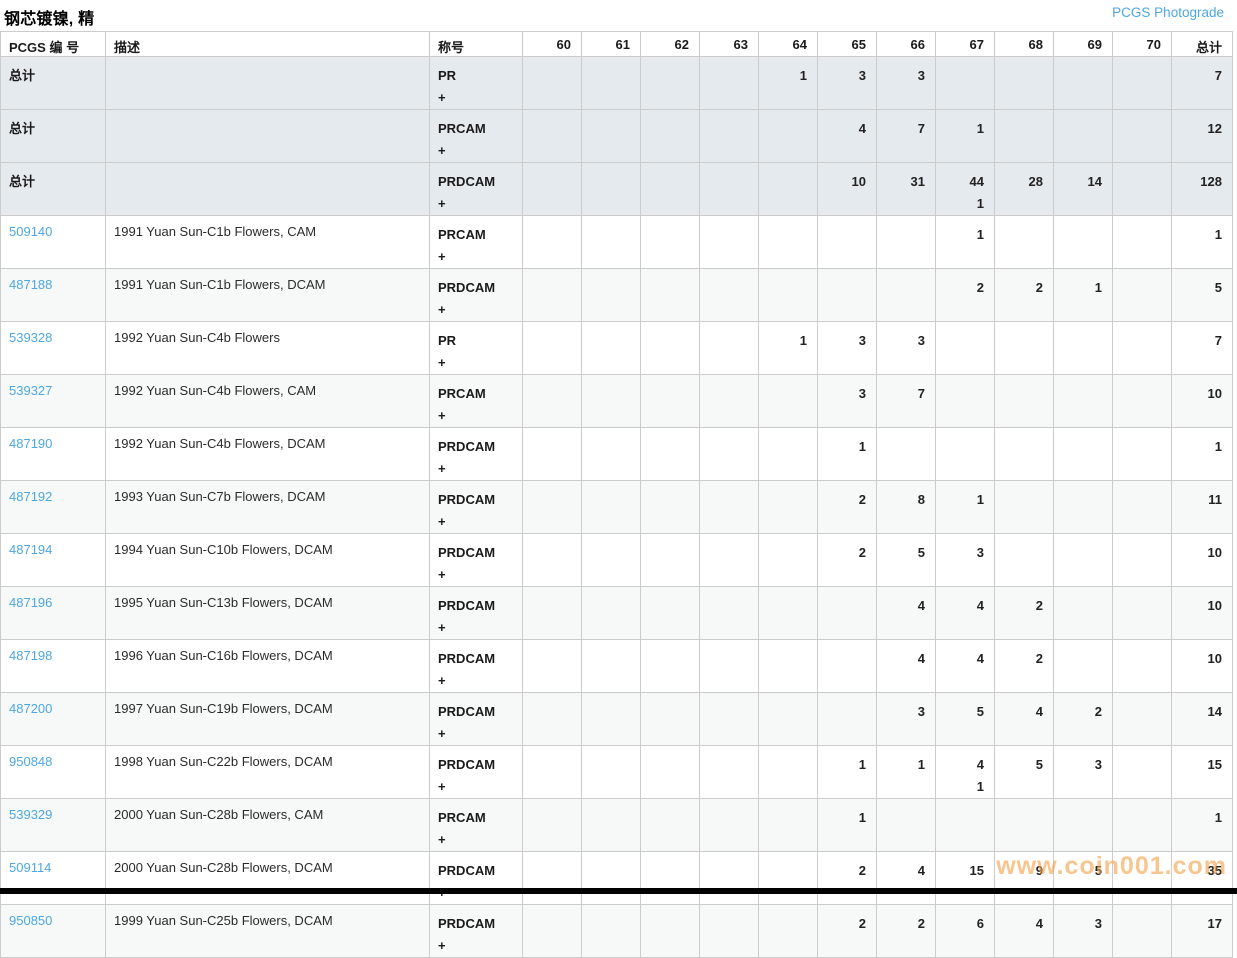 The image size is (1237, 958). What do you see at coordinates (53, 878) in the screenshot?
I see `pcgs-number-cell: 509114` at bounding box center [53, 878].